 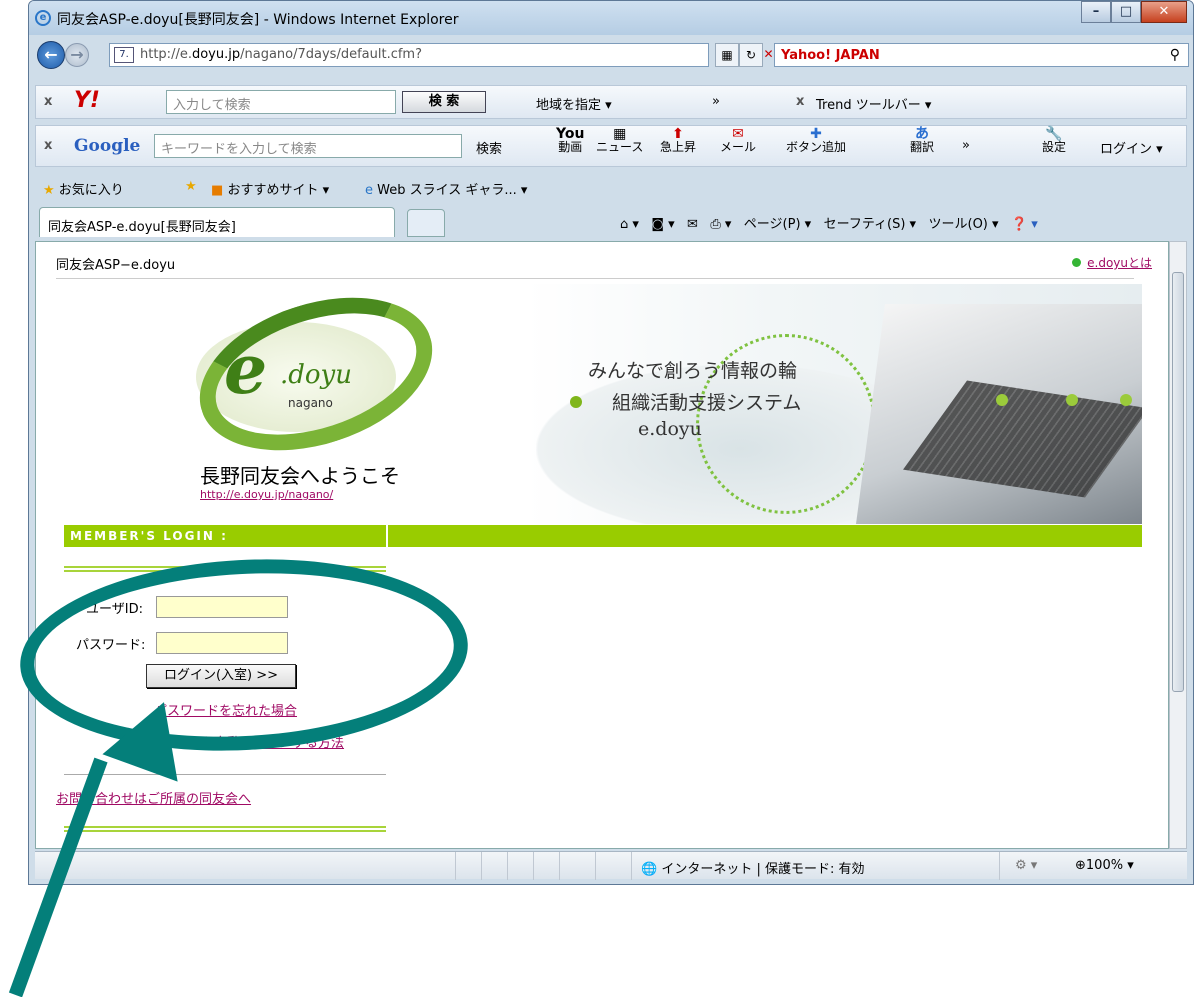 I want to click on yahoo-search-input: 入力して検索, so click(x=281, y=102).